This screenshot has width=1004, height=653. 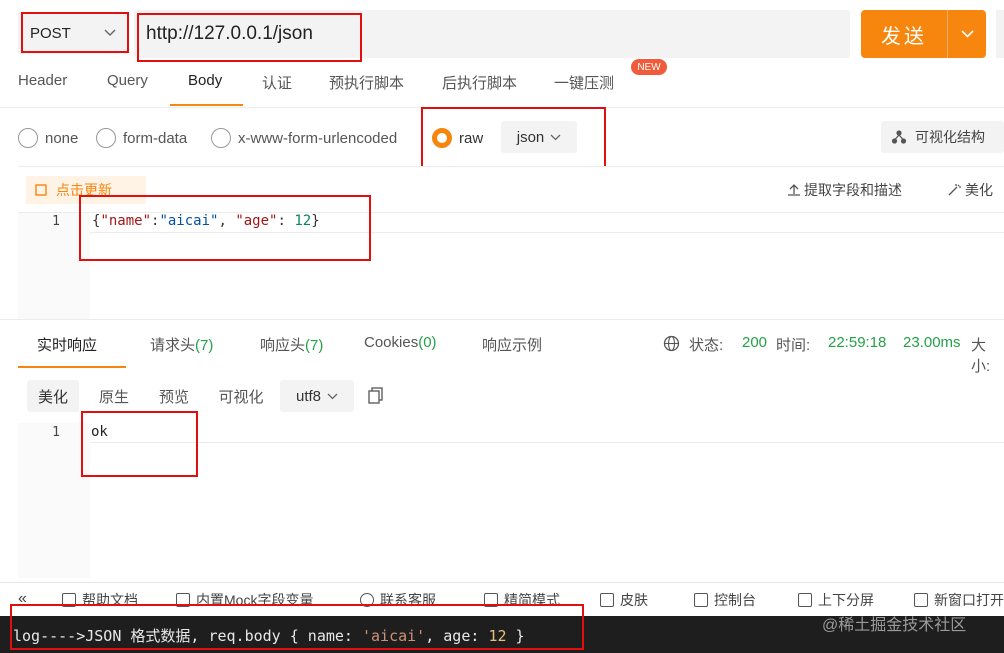 What do you see at coordinates (53, 396) in the screenshot?
I see `view-beautify: 美化` at bounding box center [53, 396].